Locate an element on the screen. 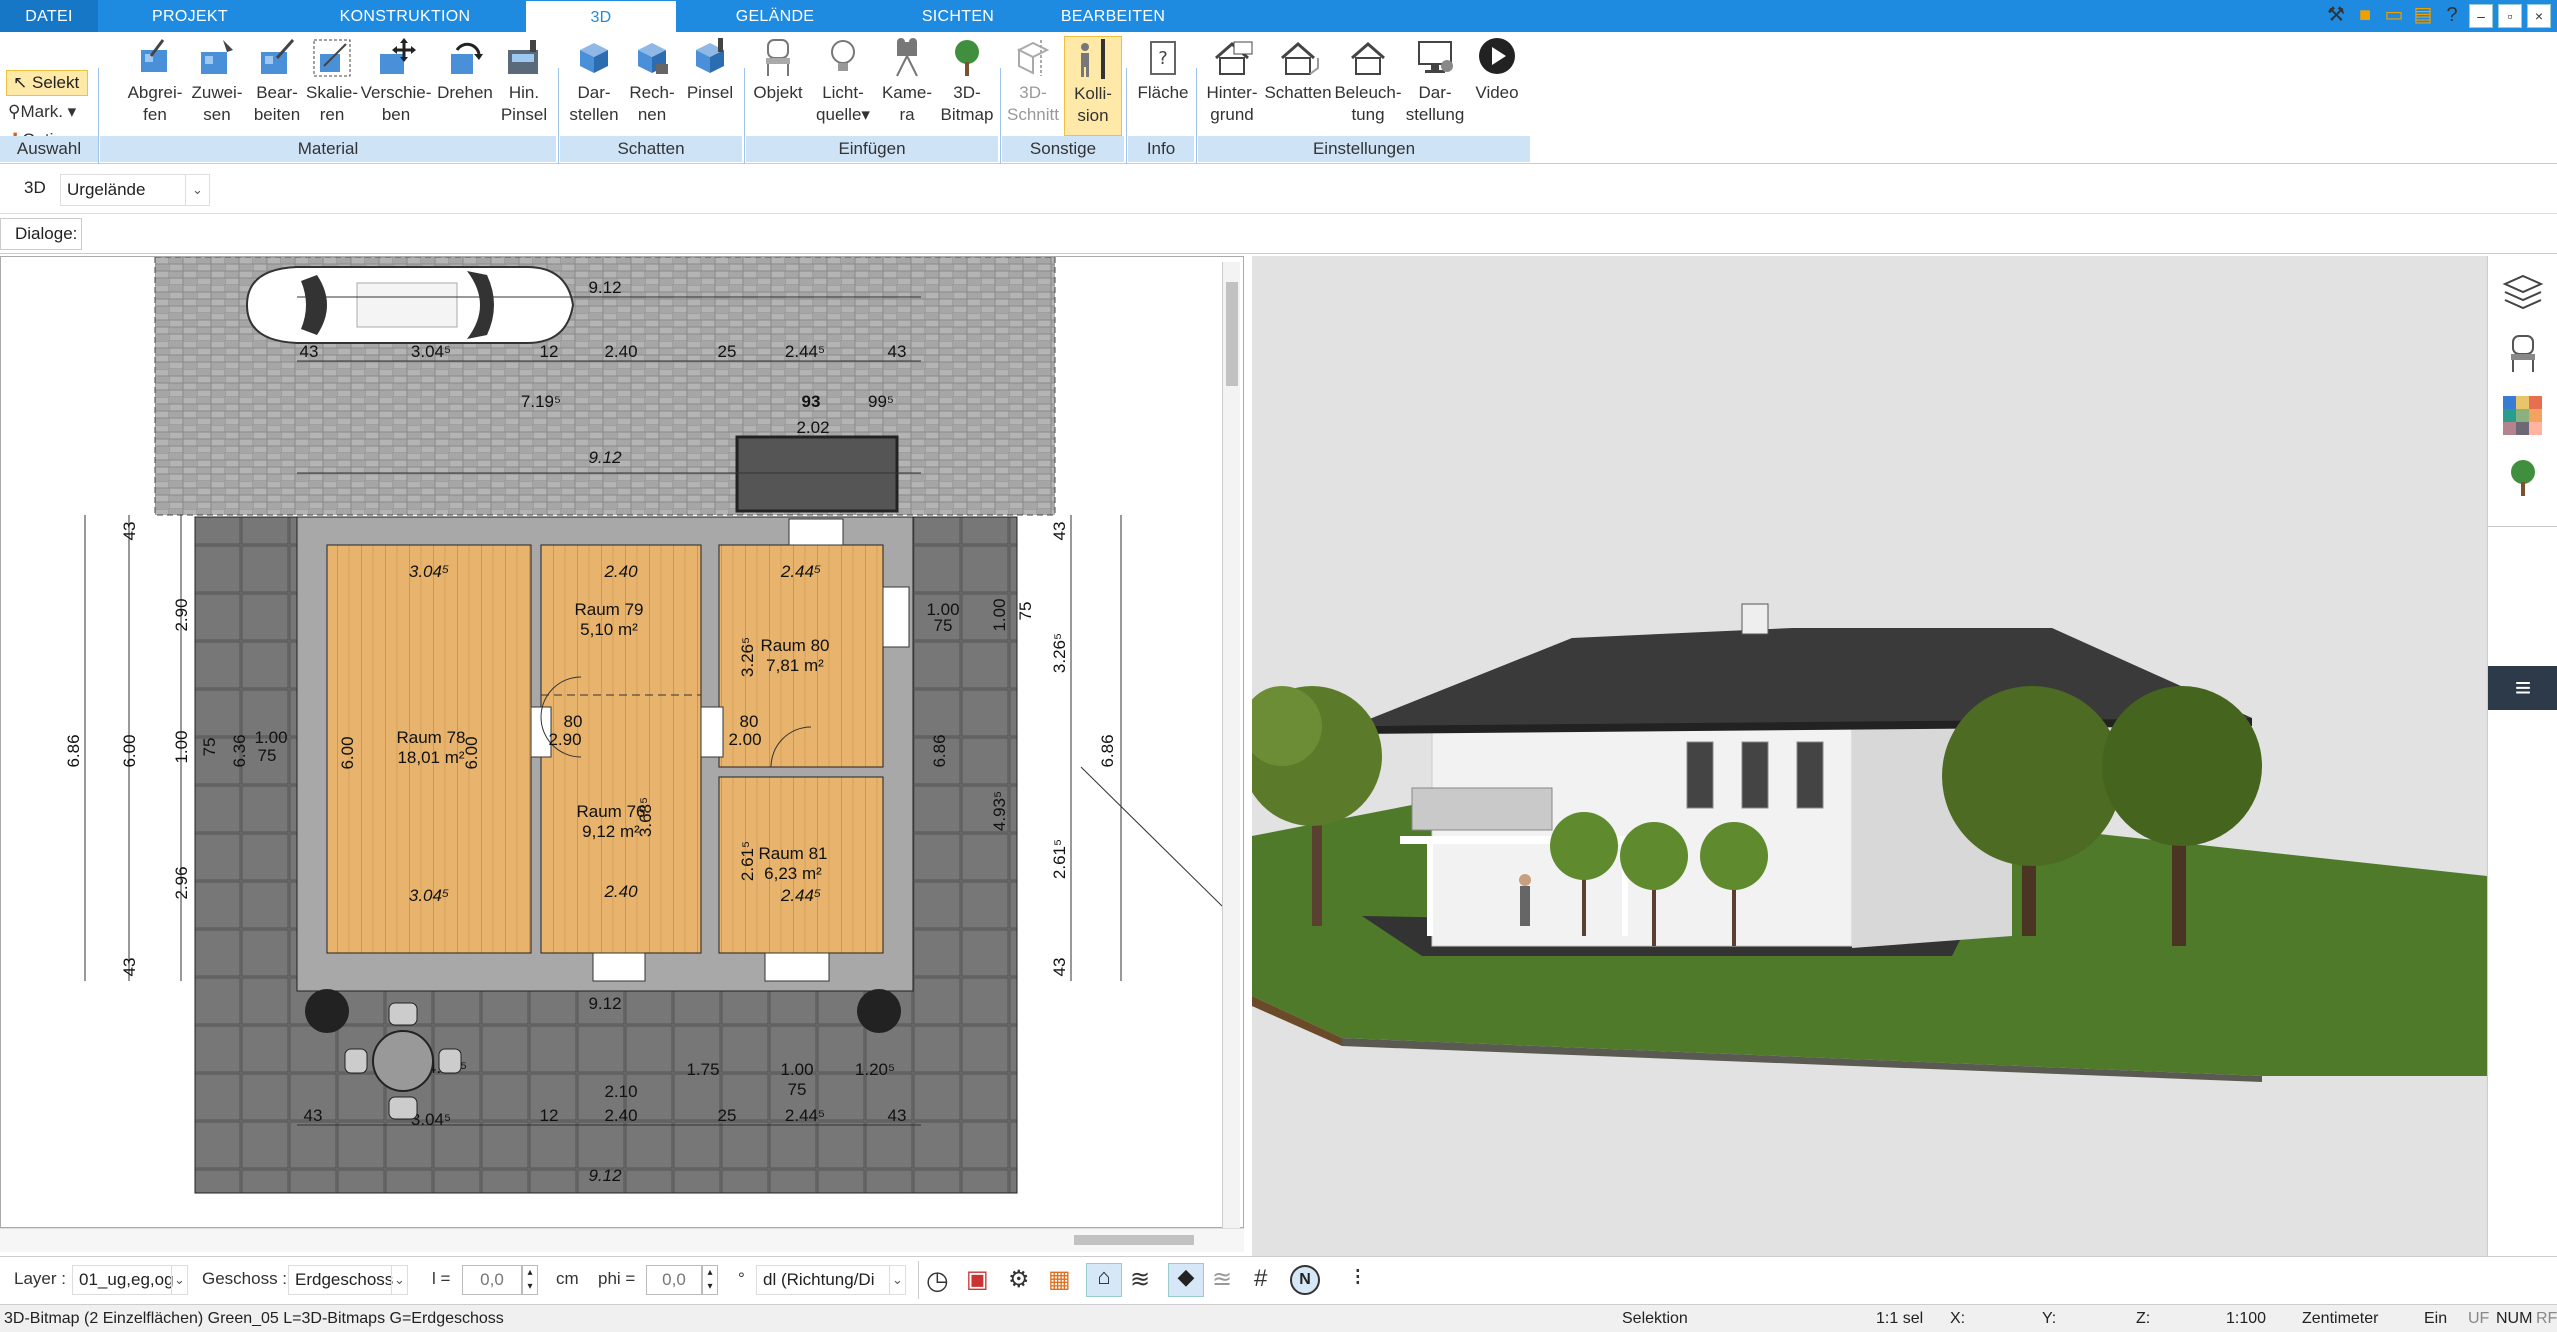 The height and width of the screenshot is (1332, 2557). mark-button: ⚲Mark. ▾ is located at coordinates (42, 112).